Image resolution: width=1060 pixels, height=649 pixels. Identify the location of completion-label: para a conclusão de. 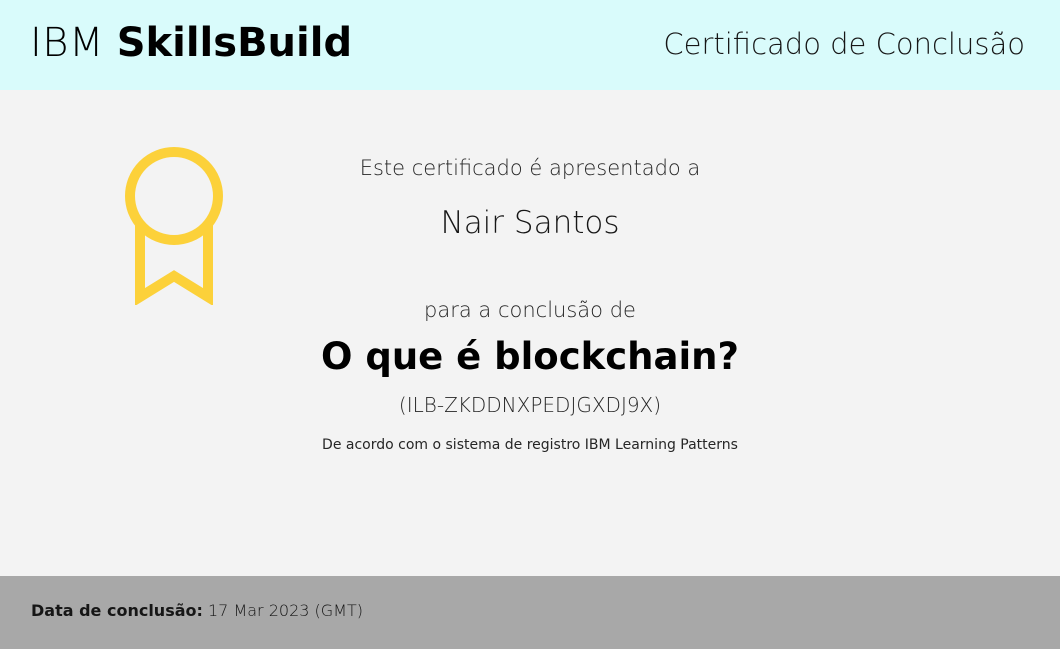
(530, 310).